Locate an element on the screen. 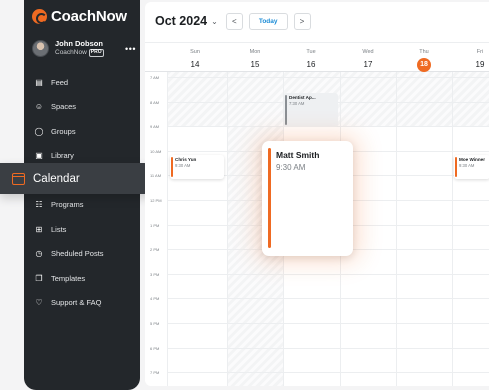 The height and width of the screenshot is (390, 489). sidebar-item-label: Lists is located at coordinates (59, 229).